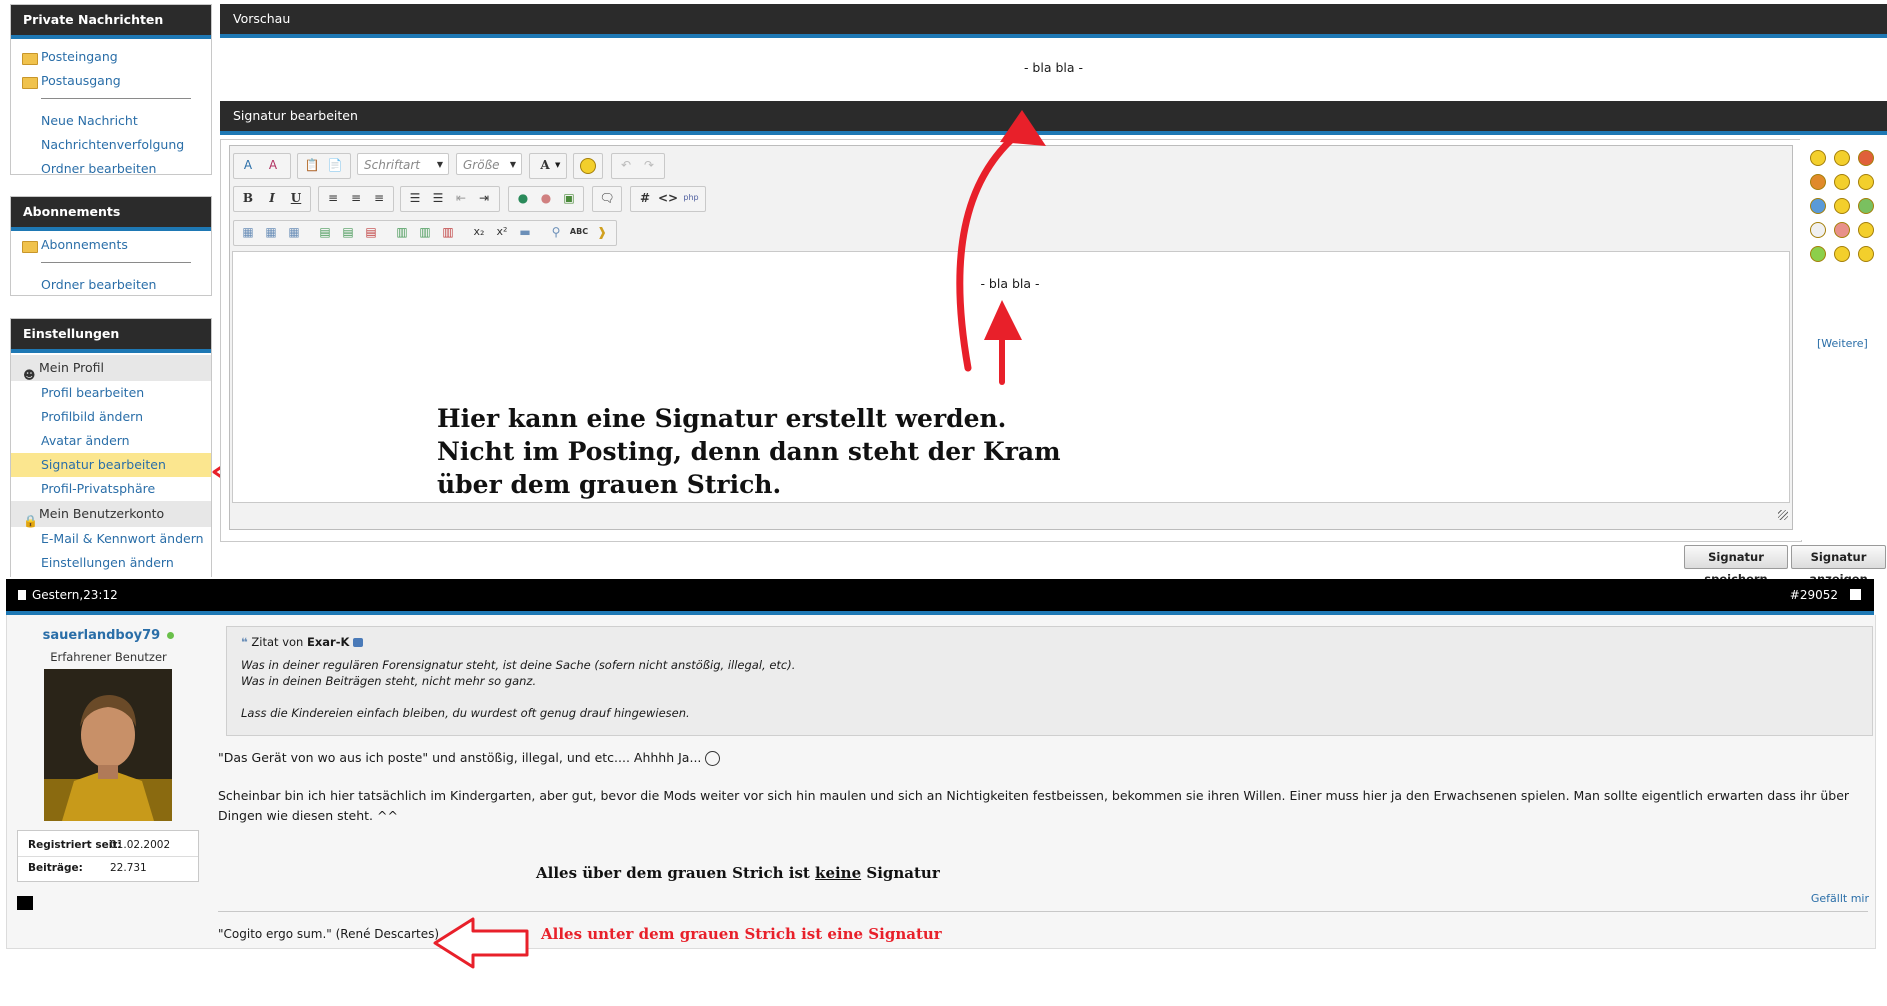  Describe the element at coordinates (1840, 898) in the screenshot. I see `like-link: Gefällt mir` at that location.